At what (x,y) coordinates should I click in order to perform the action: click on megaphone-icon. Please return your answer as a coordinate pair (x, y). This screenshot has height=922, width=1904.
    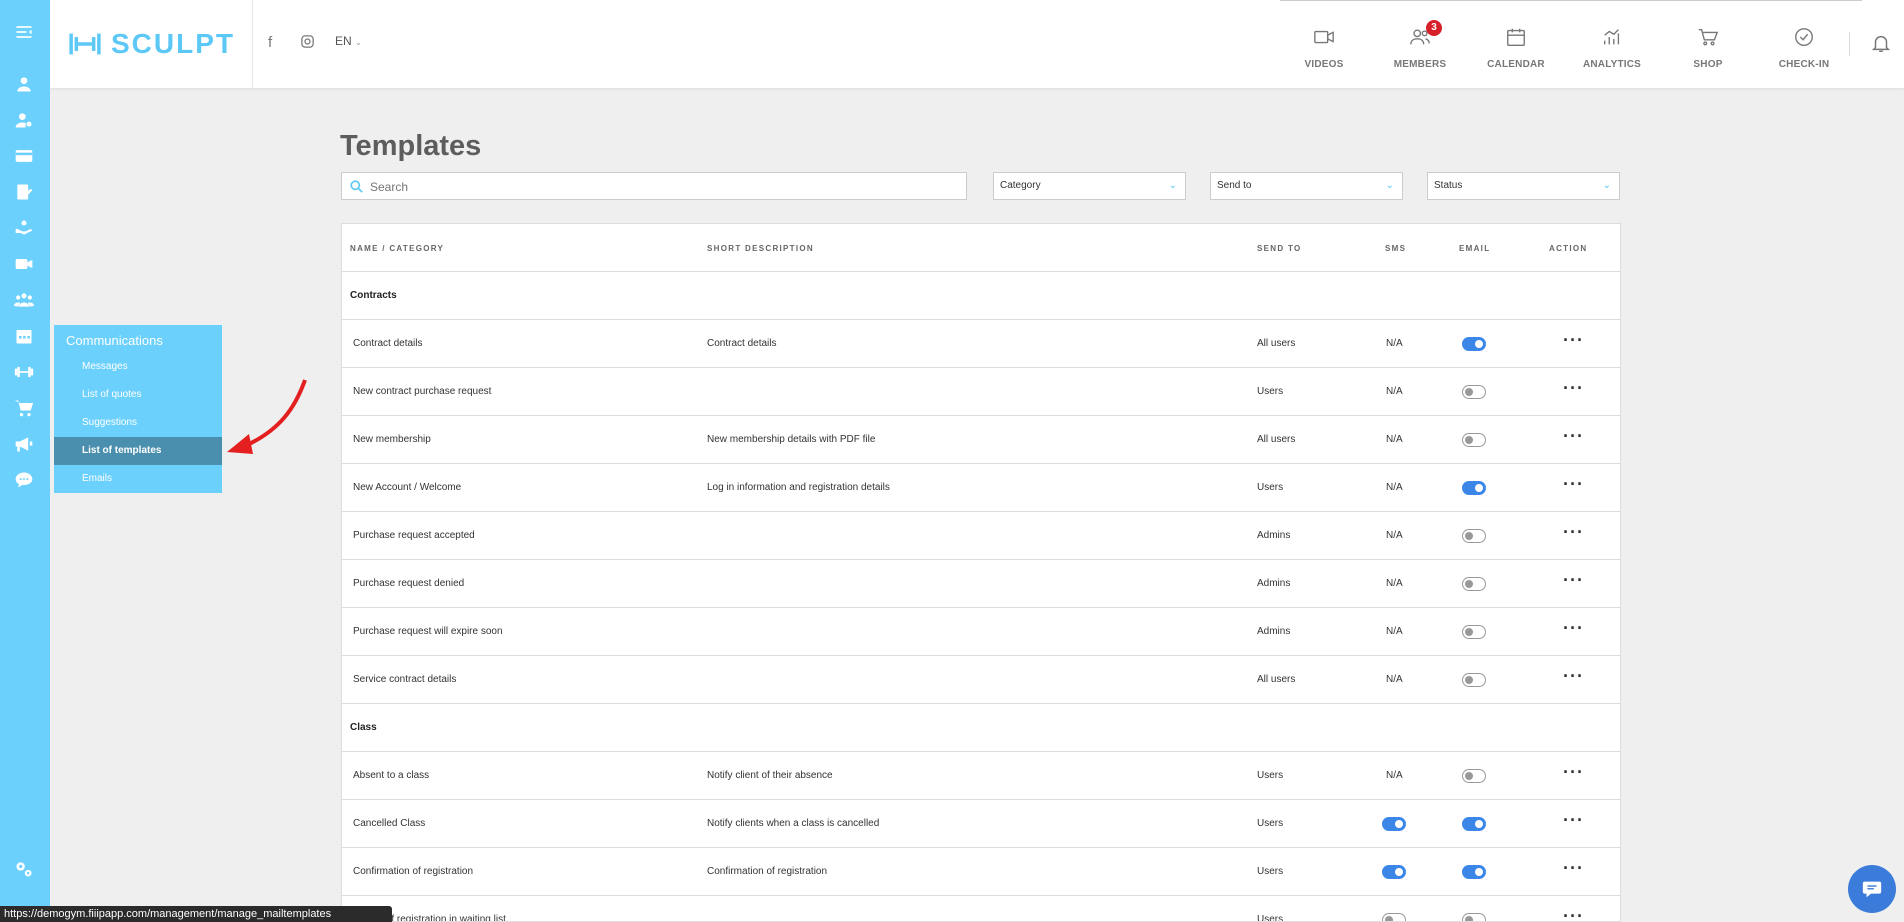
    Looking at the image, I should click on (24, 444).